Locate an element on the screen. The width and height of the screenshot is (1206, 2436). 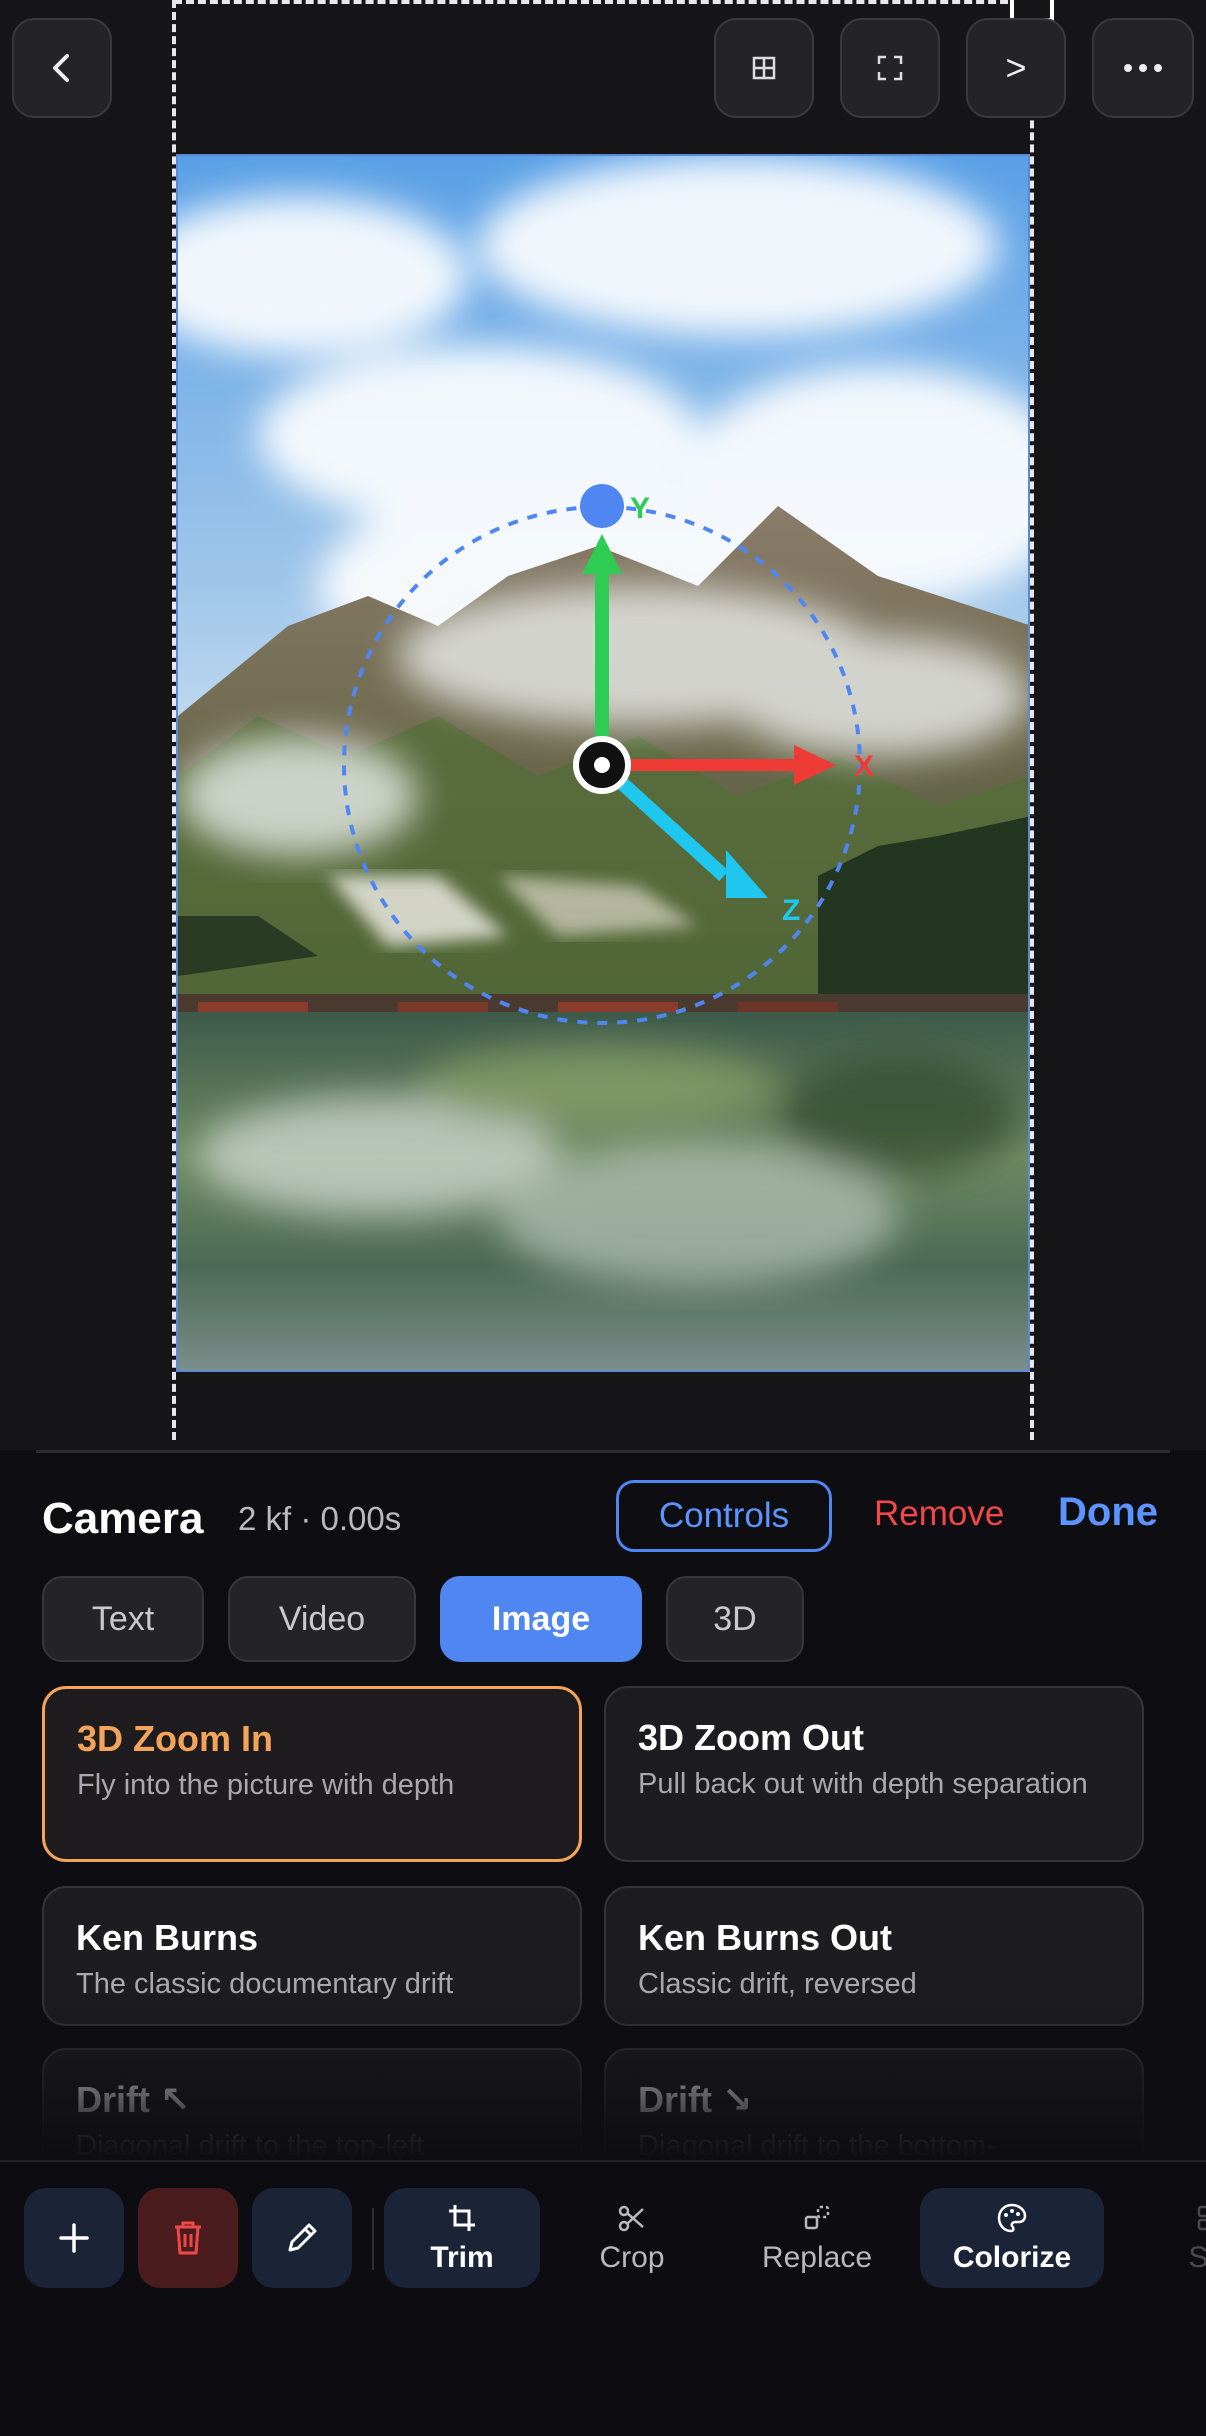
next-label: > is located at coordinates (1016, 67).